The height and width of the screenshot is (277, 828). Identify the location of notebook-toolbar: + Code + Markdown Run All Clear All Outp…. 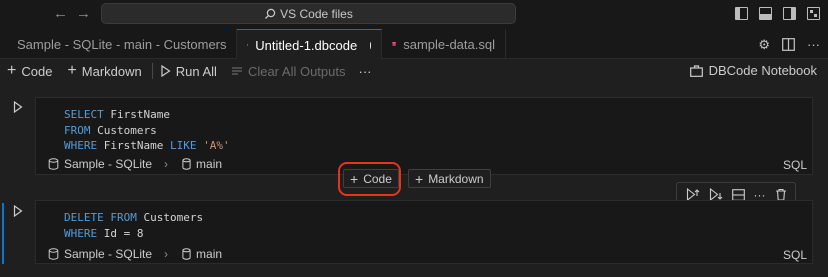
(414, 71).